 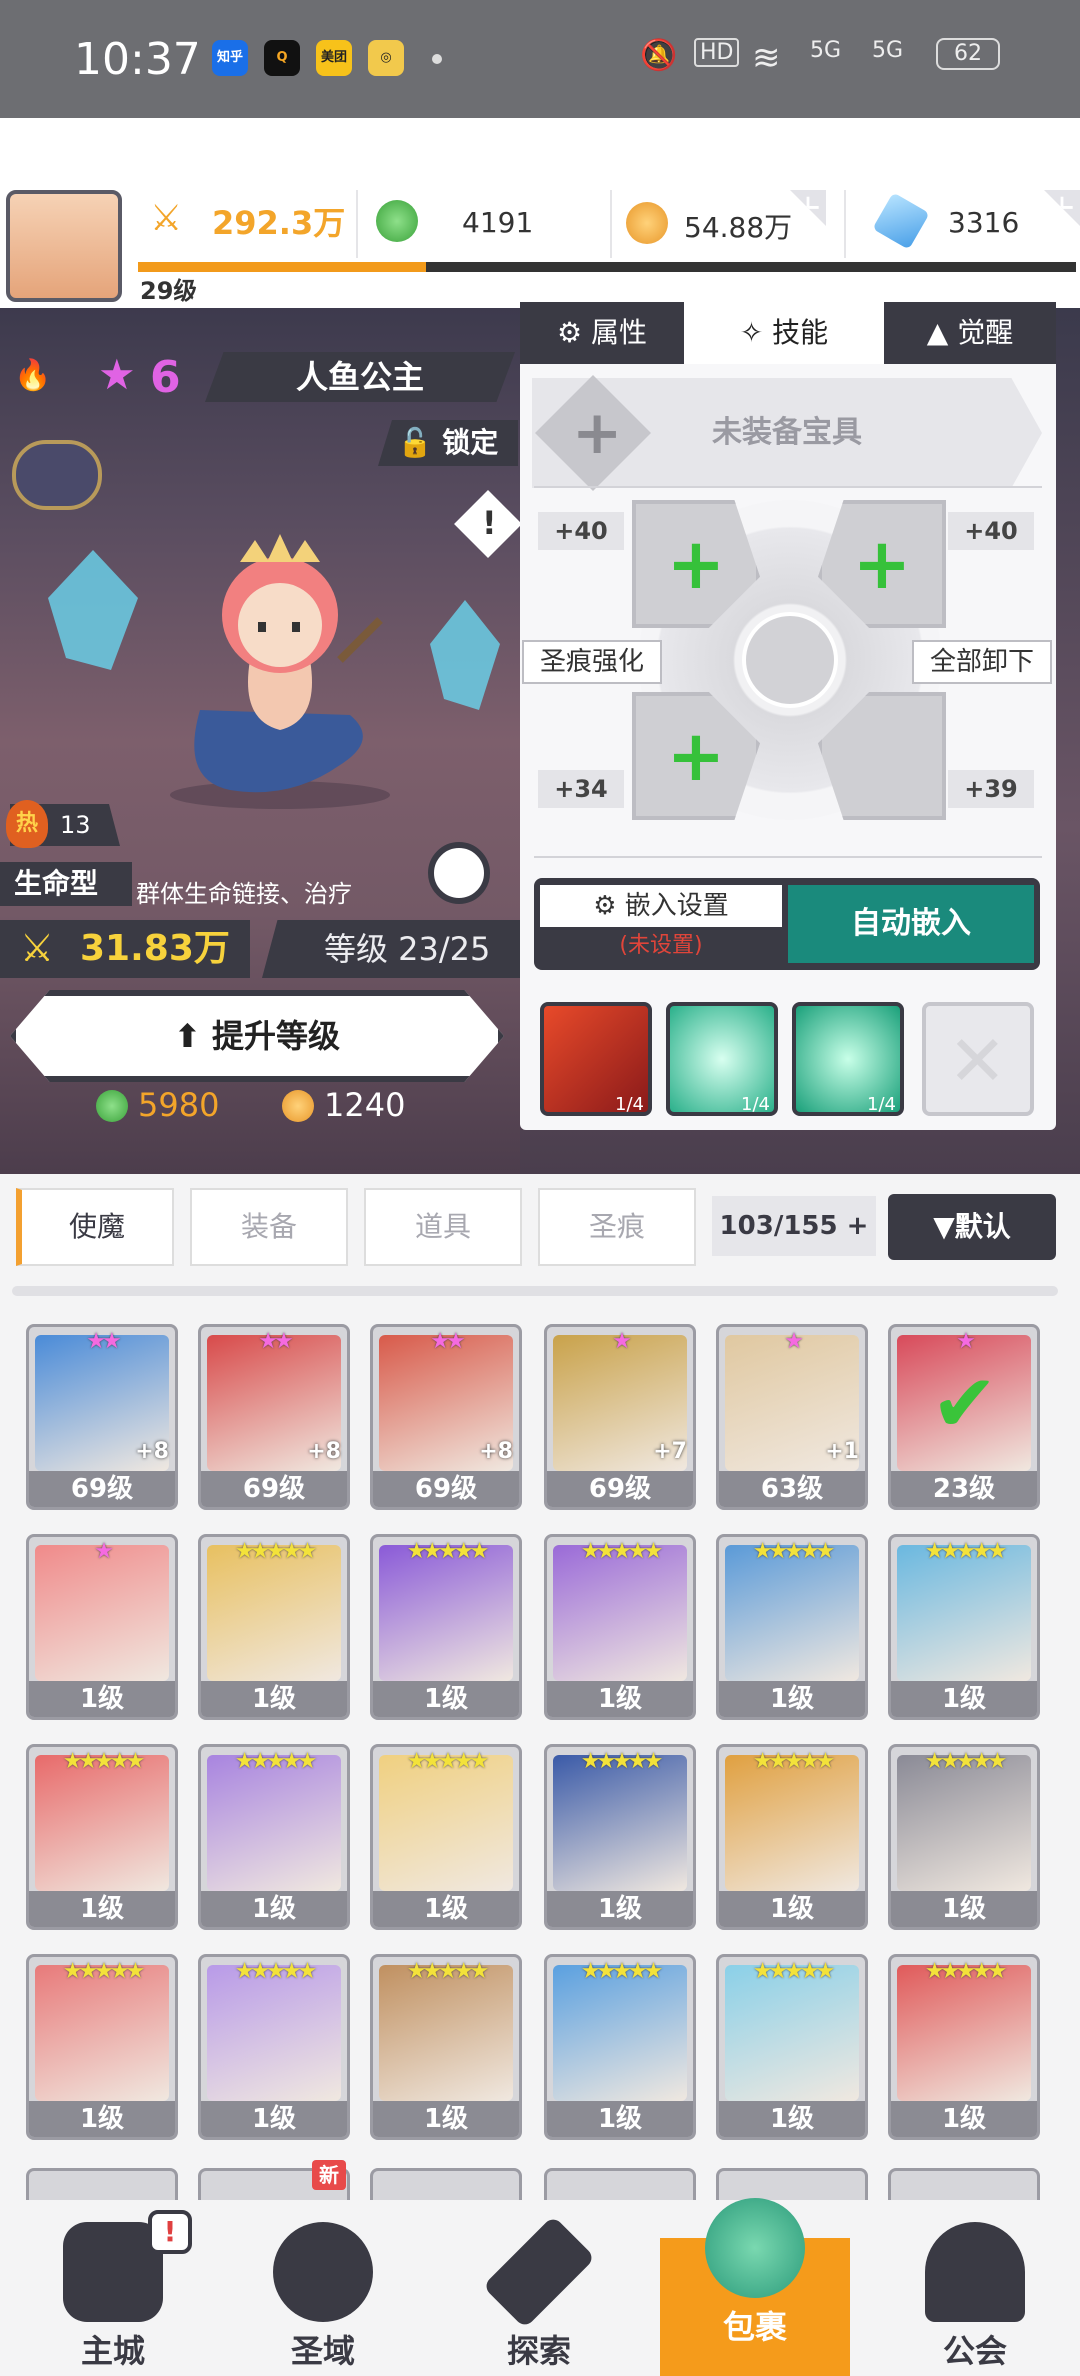 I want to click on cost-gold: 1240, so click(x=365, y=1105).